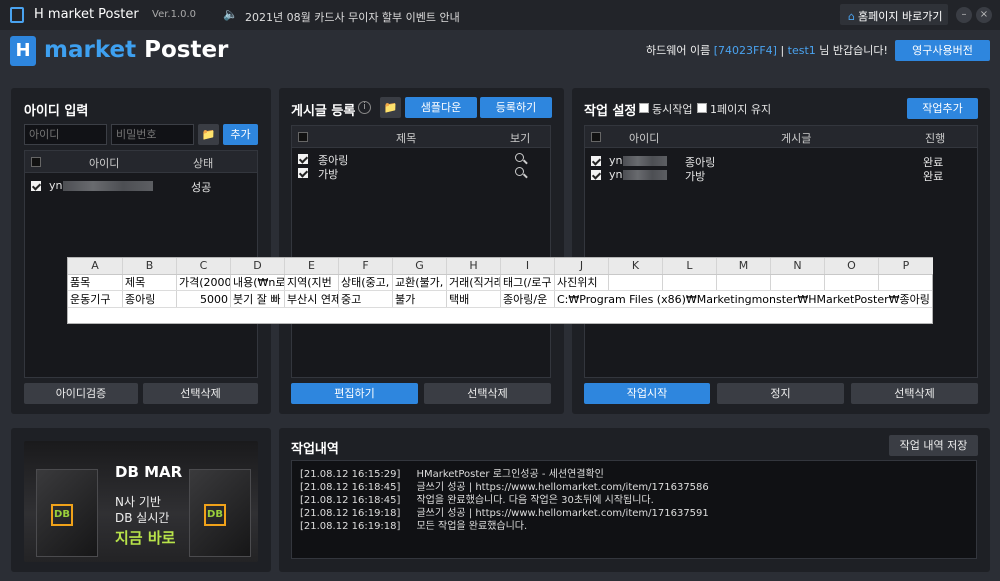 Image resolution: width=1000 pixels, height=581 pixels. Describe the element at coordinates (520, 138) in the screenshot. I see `col-view: 보기` at that location.